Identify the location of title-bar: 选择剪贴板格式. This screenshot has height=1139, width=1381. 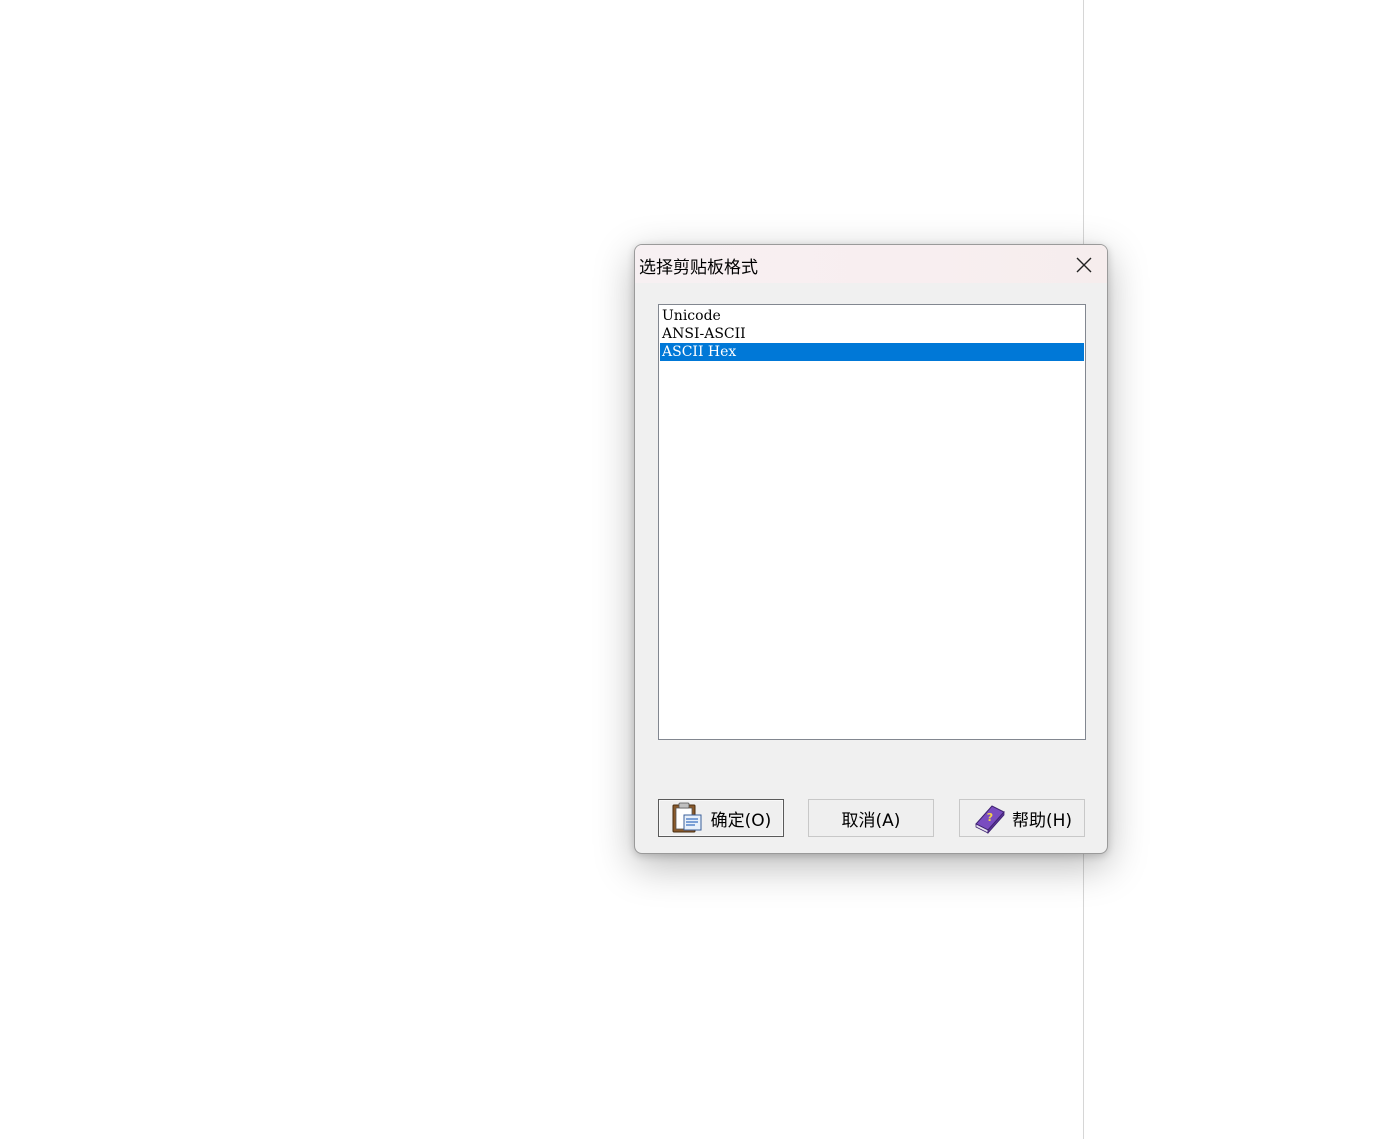
(871, 264).